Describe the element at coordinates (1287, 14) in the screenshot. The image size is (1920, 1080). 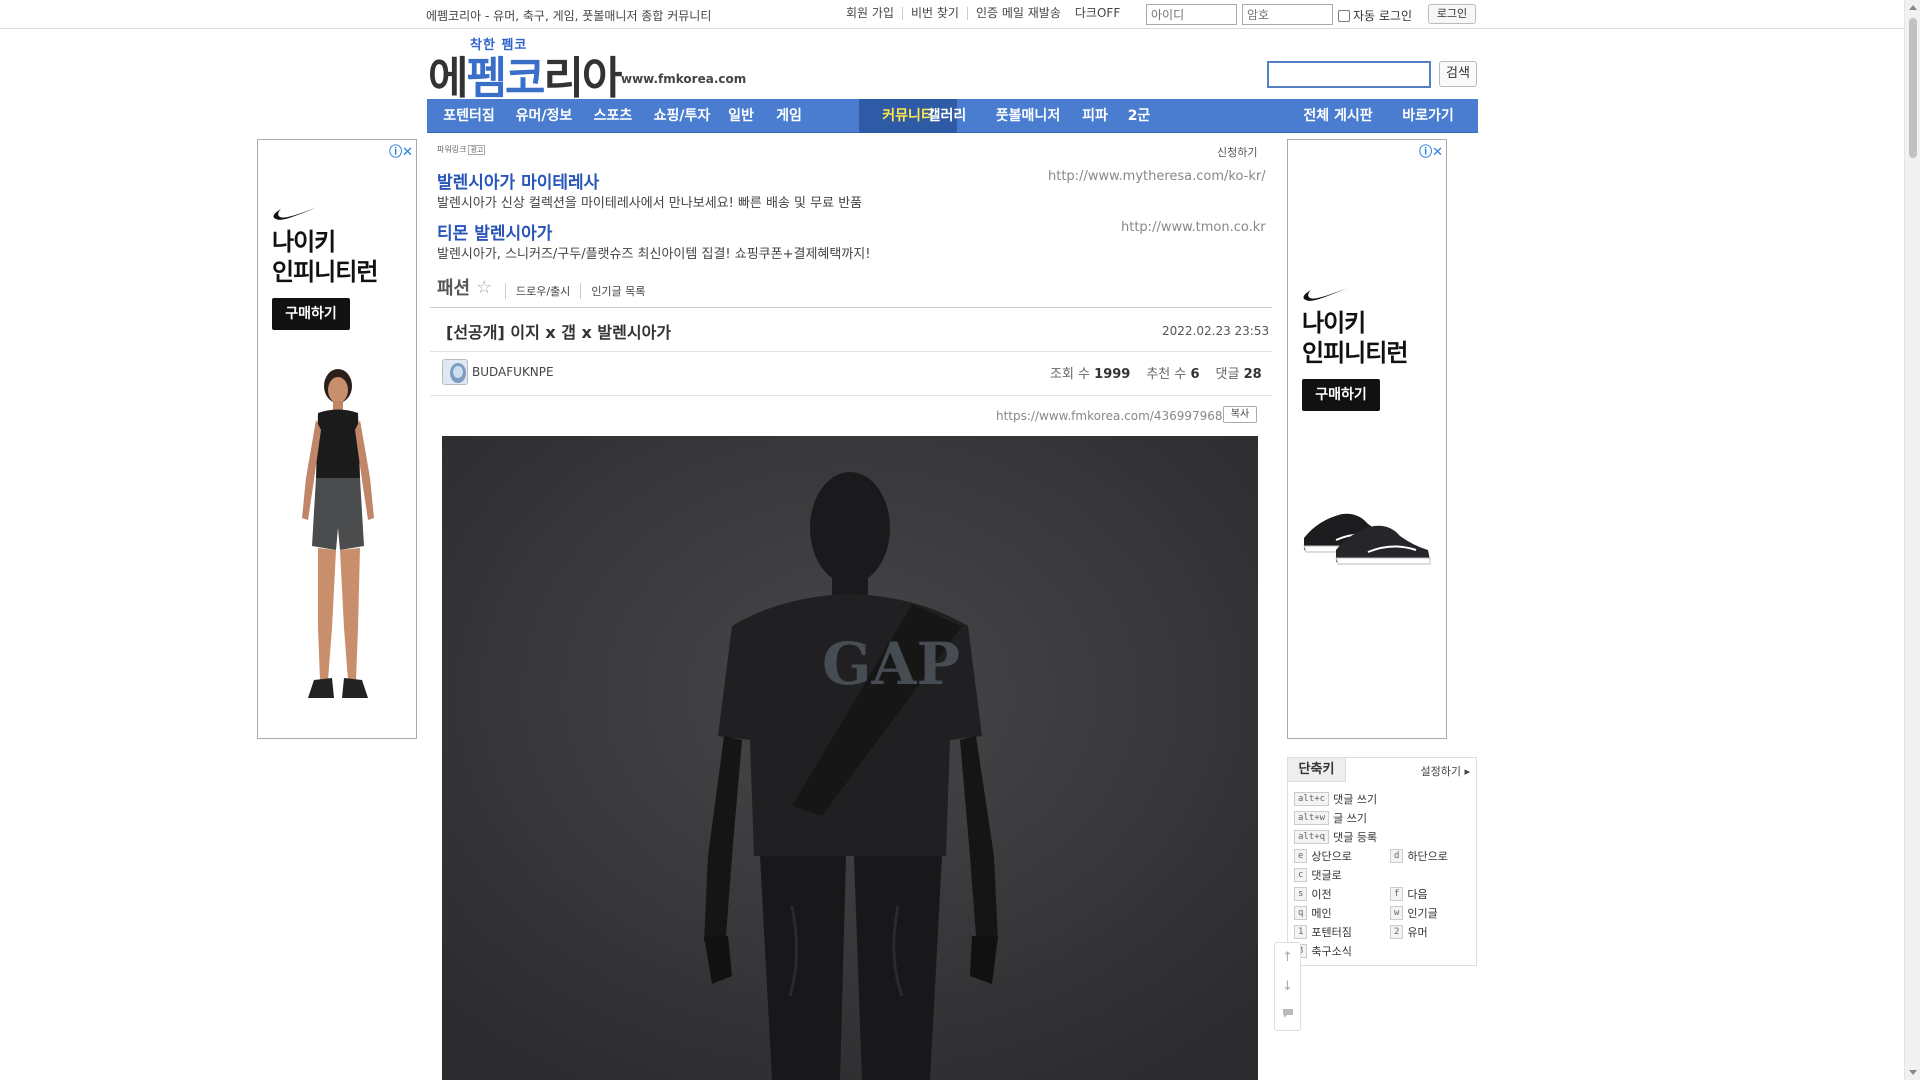
I see `password-input` at that location.